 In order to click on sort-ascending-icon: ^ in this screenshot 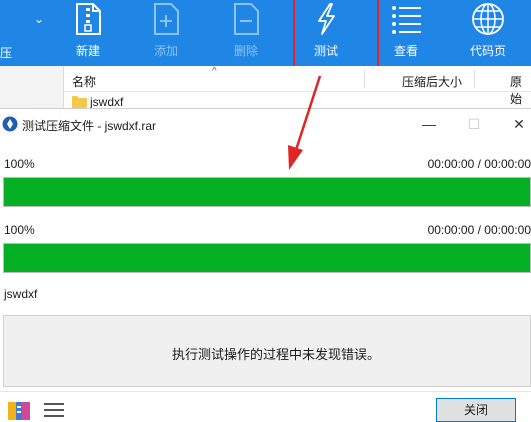, I will do `click(214, 71)`.